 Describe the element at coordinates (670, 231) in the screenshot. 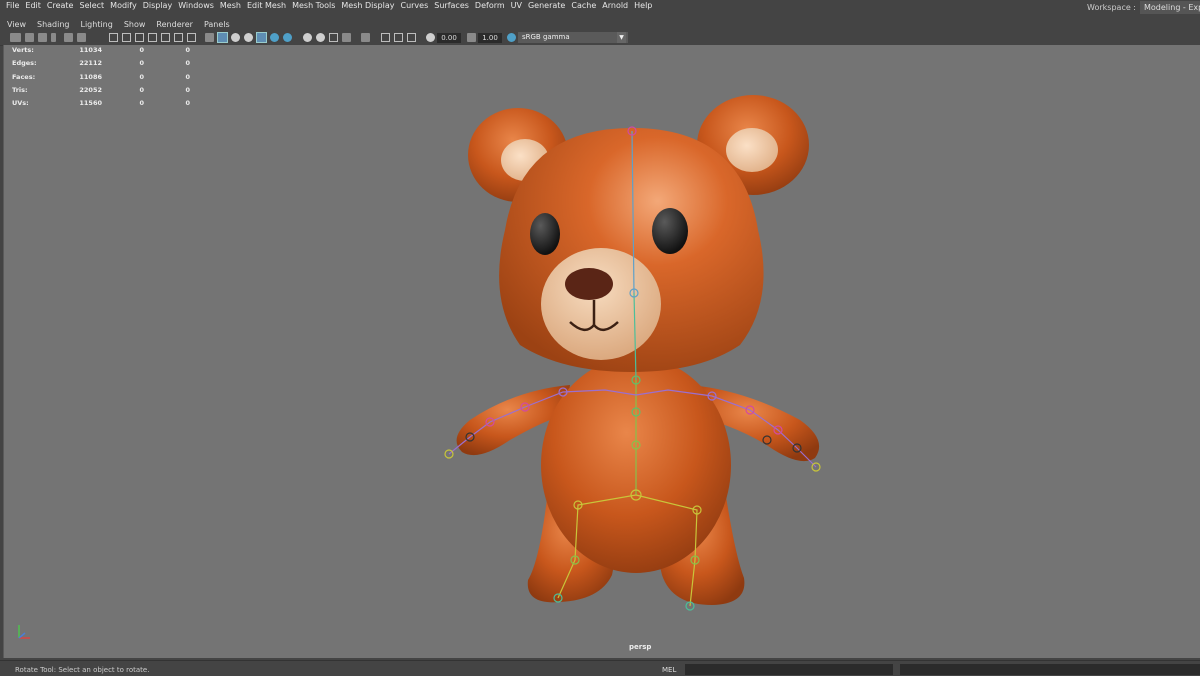

I see `right-eye` at that location.